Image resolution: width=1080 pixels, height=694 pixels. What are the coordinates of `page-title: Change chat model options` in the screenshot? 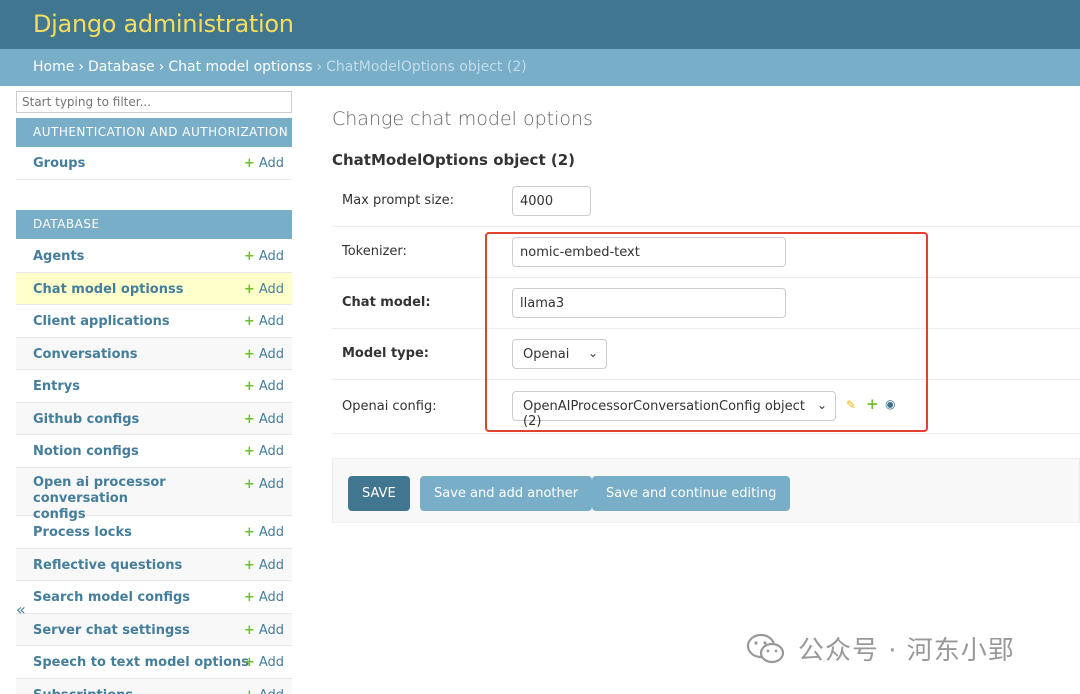 It's located at (462, 119).